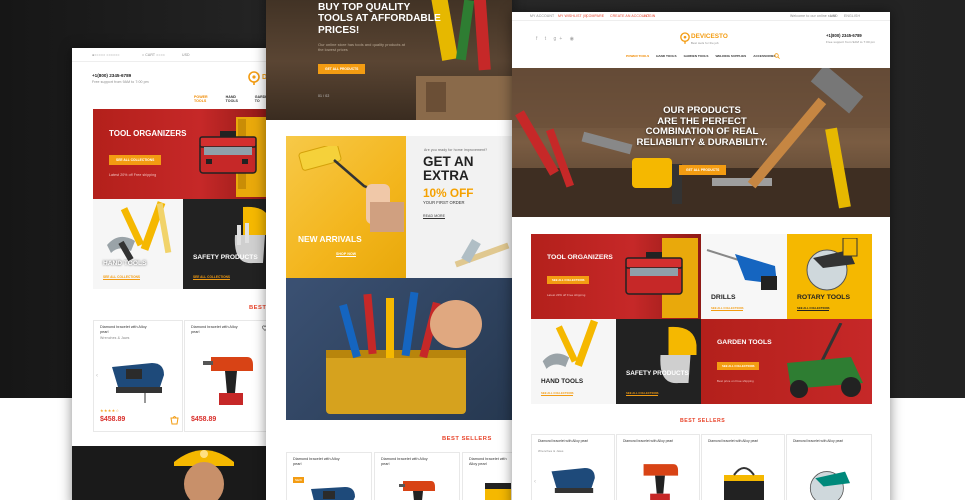 The width and height of the screenshot is (965, 500). I want to click on product-category: Wrenches & Jaws, so click(551, 451).